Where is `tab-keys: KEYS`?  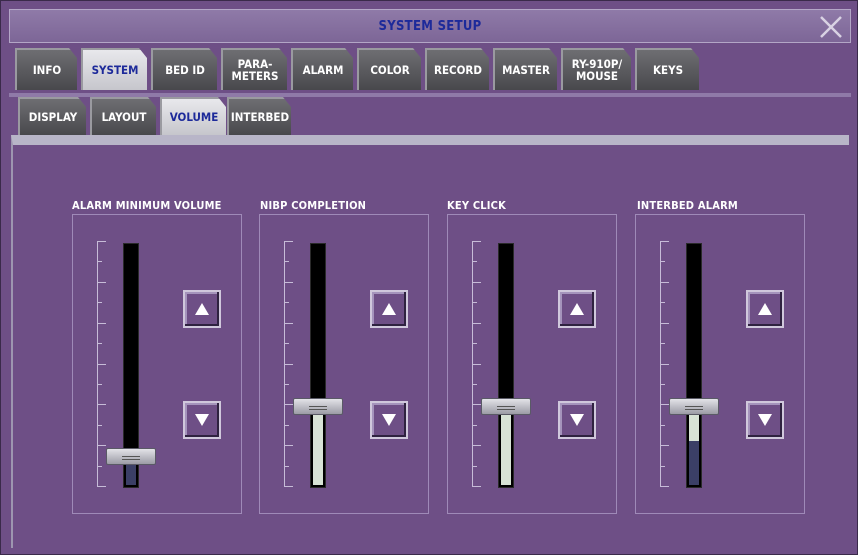 tab-keys: KEYS is located at coordinates (667, 69).